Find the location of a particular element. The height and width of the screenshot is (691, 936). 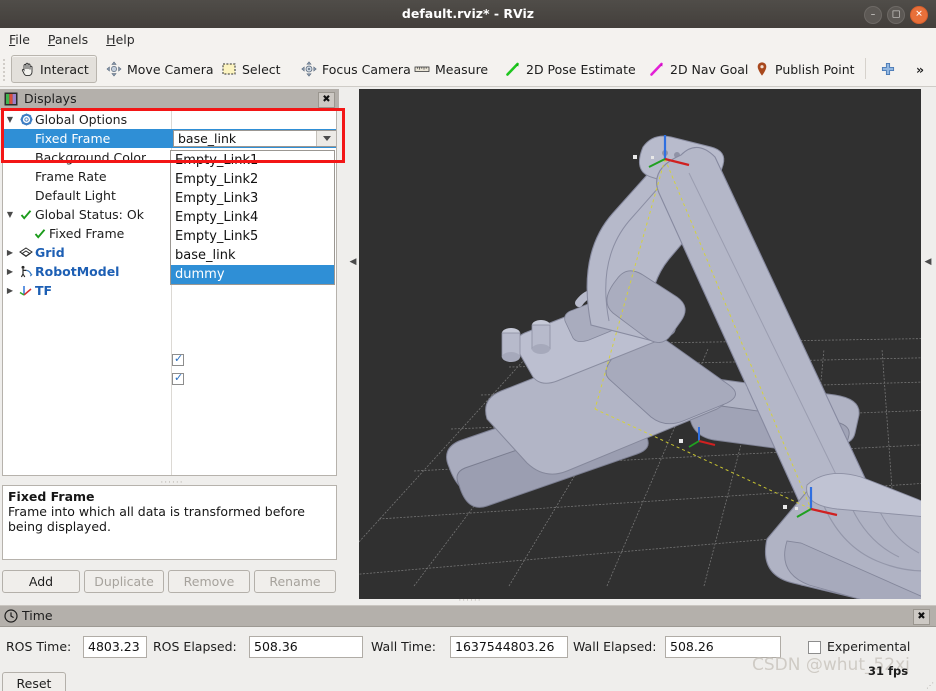

collapse-right-icon: ◀ is located at coordinates (928, 262).